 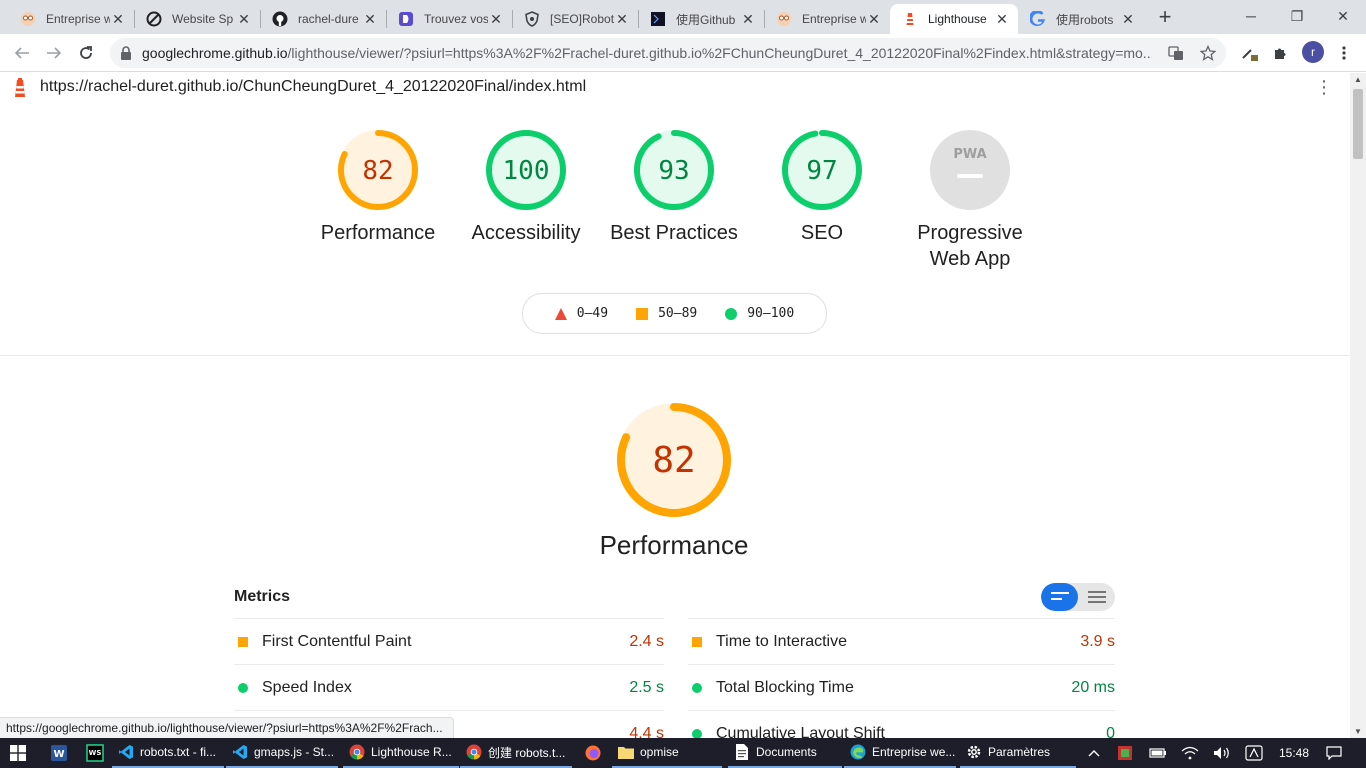 I want to click on category-label: SEO, so click(x=822, y=233).